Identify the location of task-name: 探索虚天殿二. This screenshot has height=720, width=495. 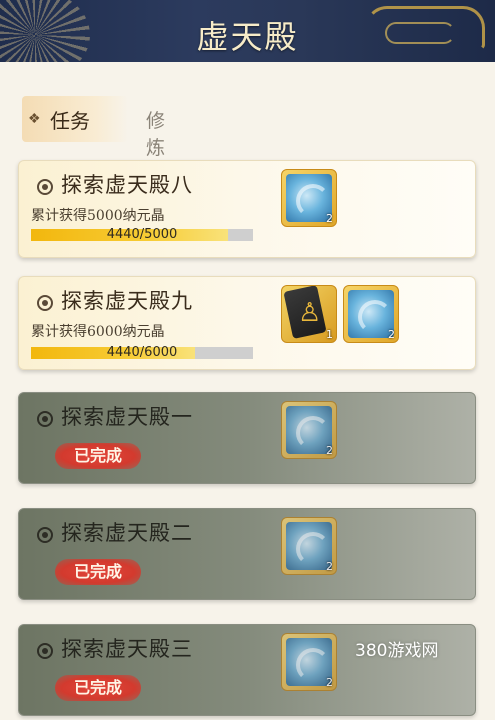
(127, 533).